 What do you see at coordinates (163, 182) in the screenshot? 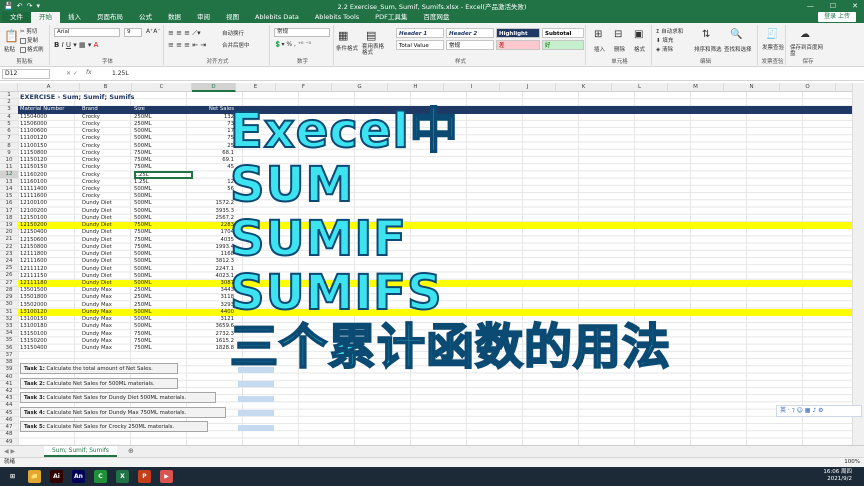
I see `cell: 1.25L` at bounding box center [163, 182].